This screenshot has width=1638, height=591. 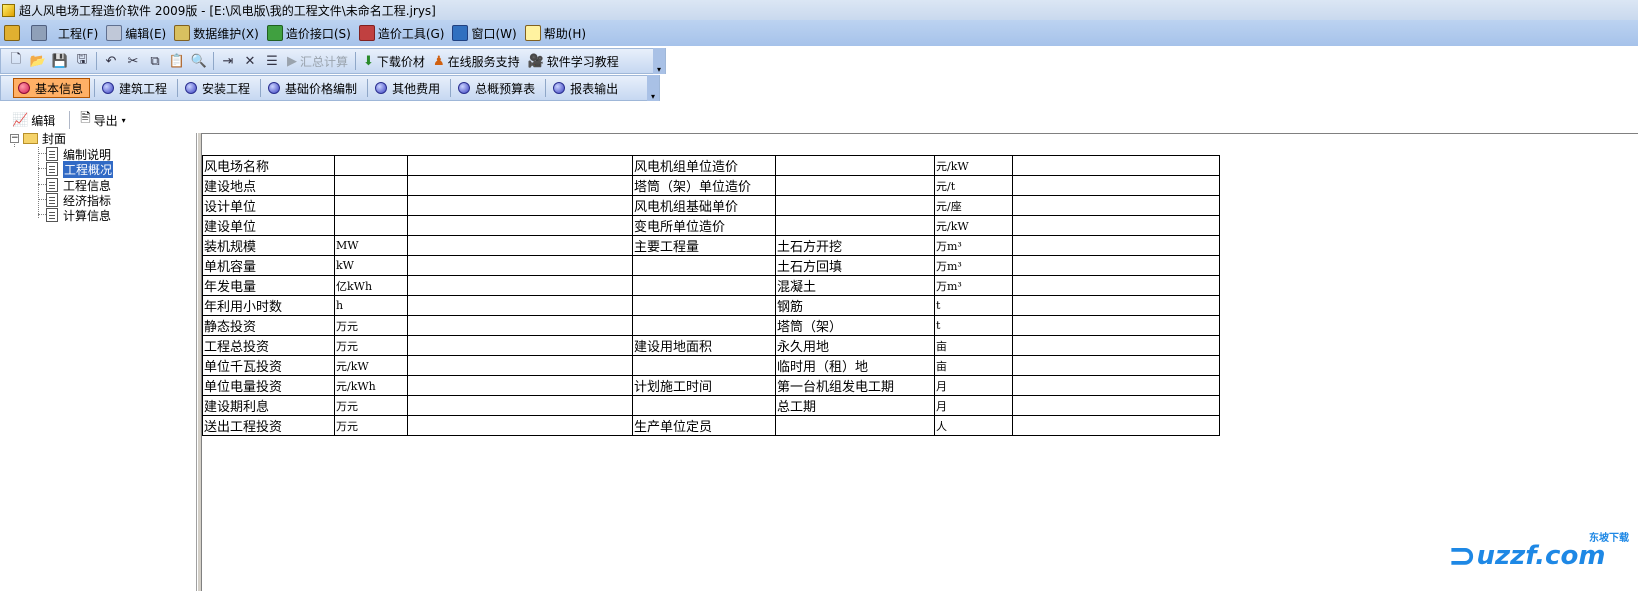 I want to click on label-cell: 生产单位定员, so click(x=704, y=425).